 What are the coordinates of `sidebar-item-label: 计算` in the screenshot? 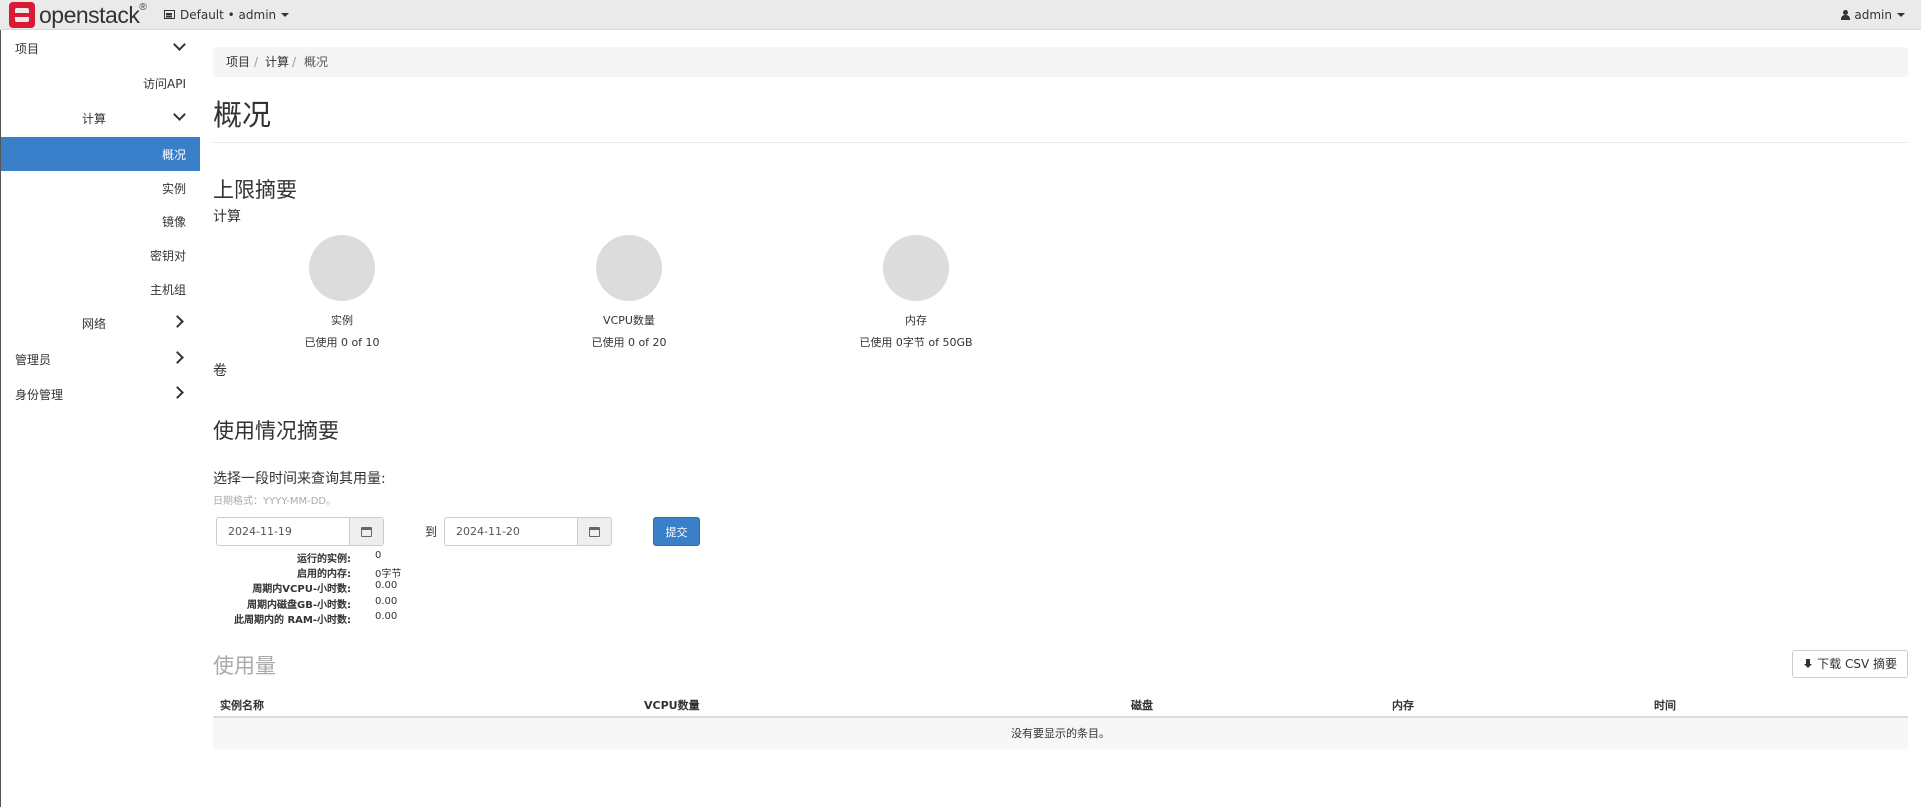 It's located at (94, 119).